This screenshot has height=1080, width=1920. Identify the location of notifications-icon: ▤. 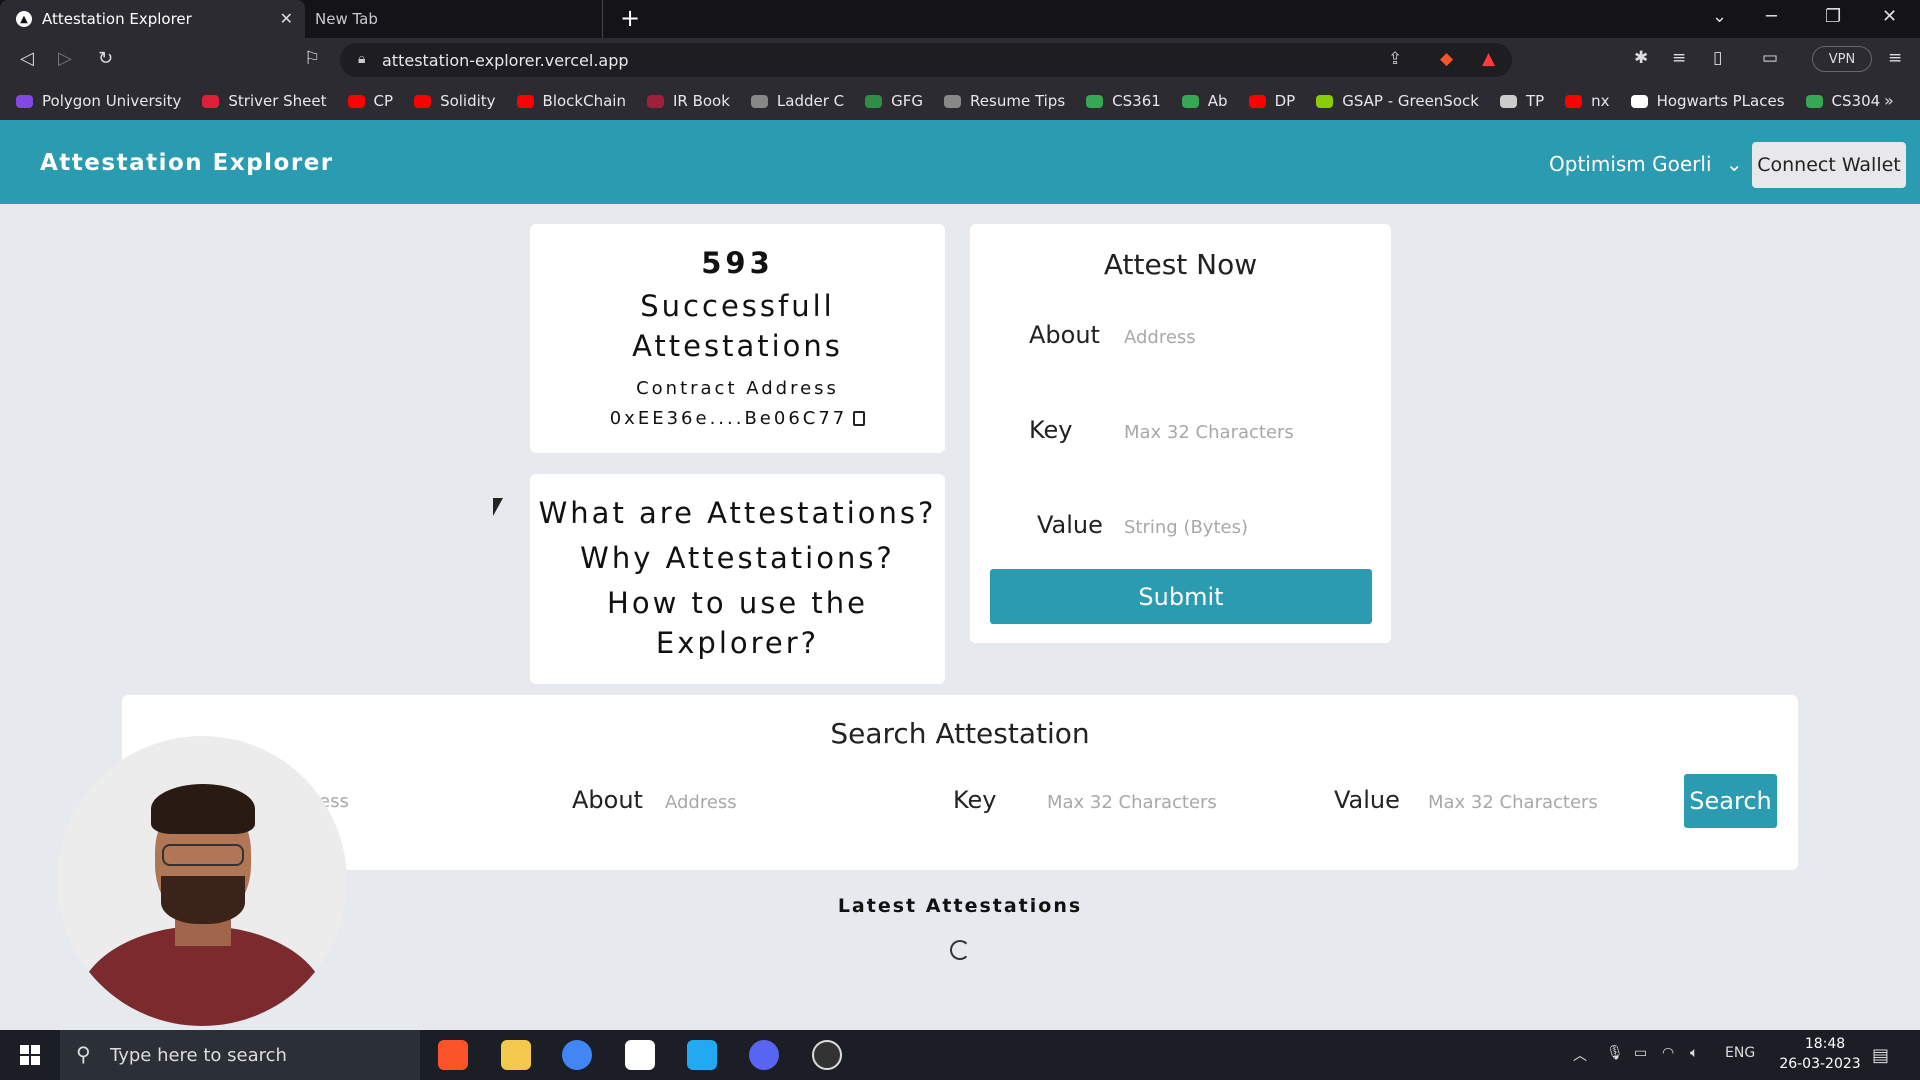
(1880, 1055).